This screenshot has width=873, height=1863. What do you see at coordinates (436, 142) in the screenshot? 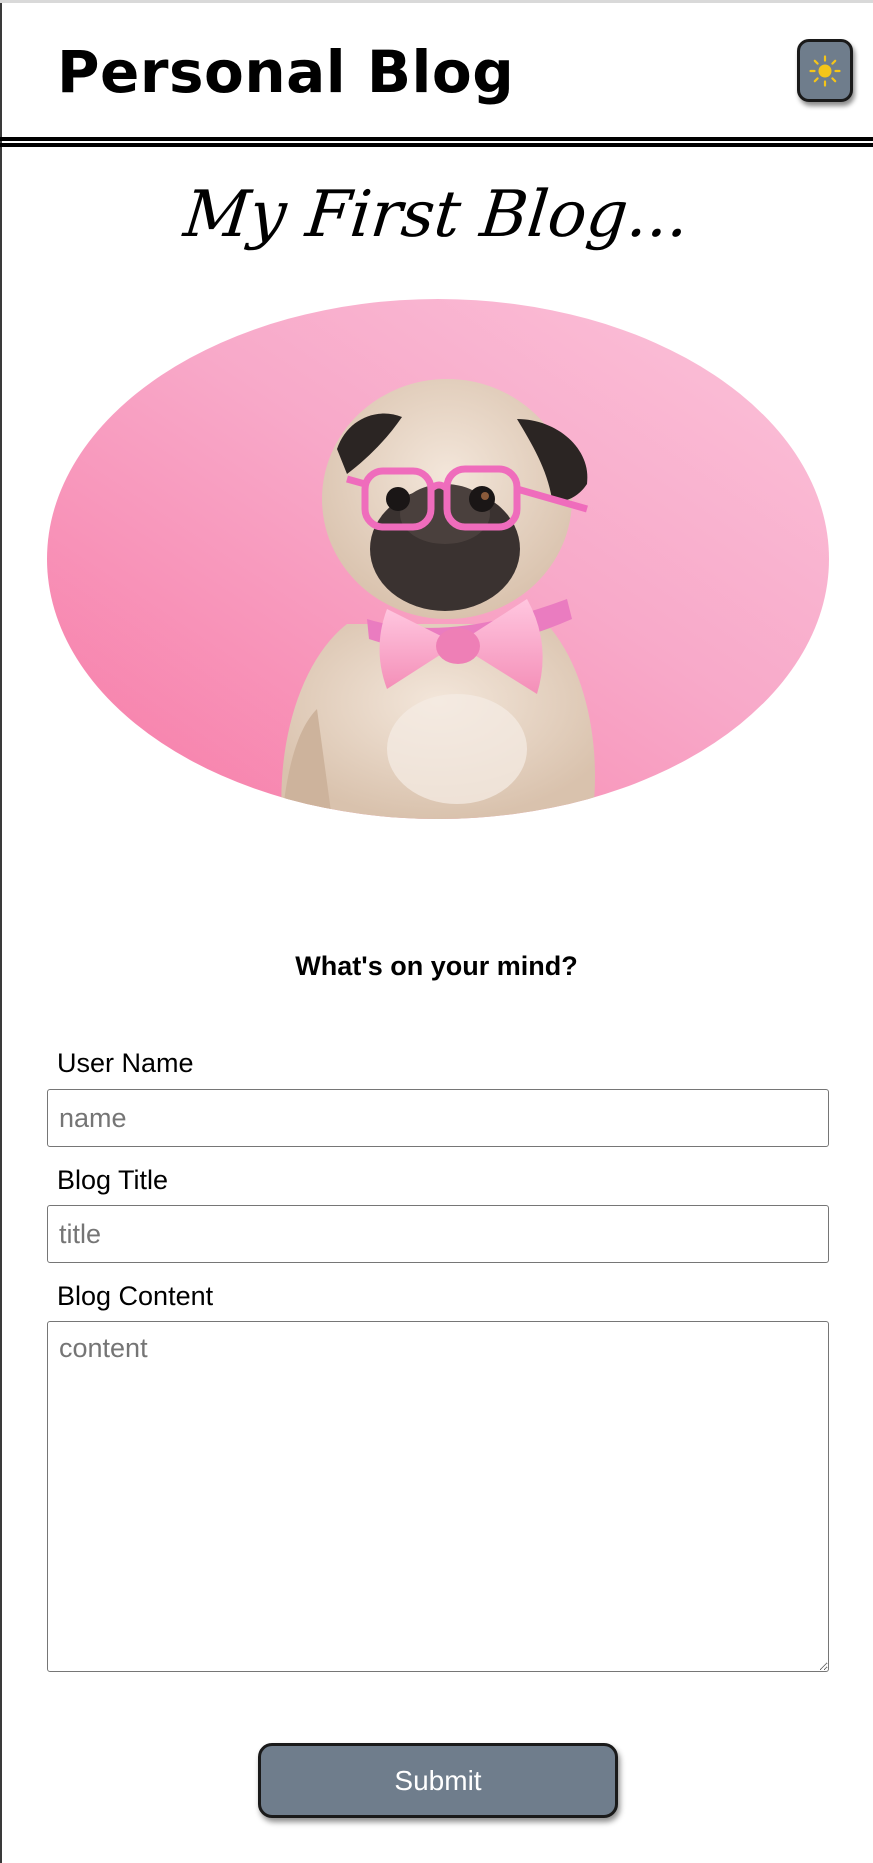
I see `header-divider` at bounding box center [436, 142].